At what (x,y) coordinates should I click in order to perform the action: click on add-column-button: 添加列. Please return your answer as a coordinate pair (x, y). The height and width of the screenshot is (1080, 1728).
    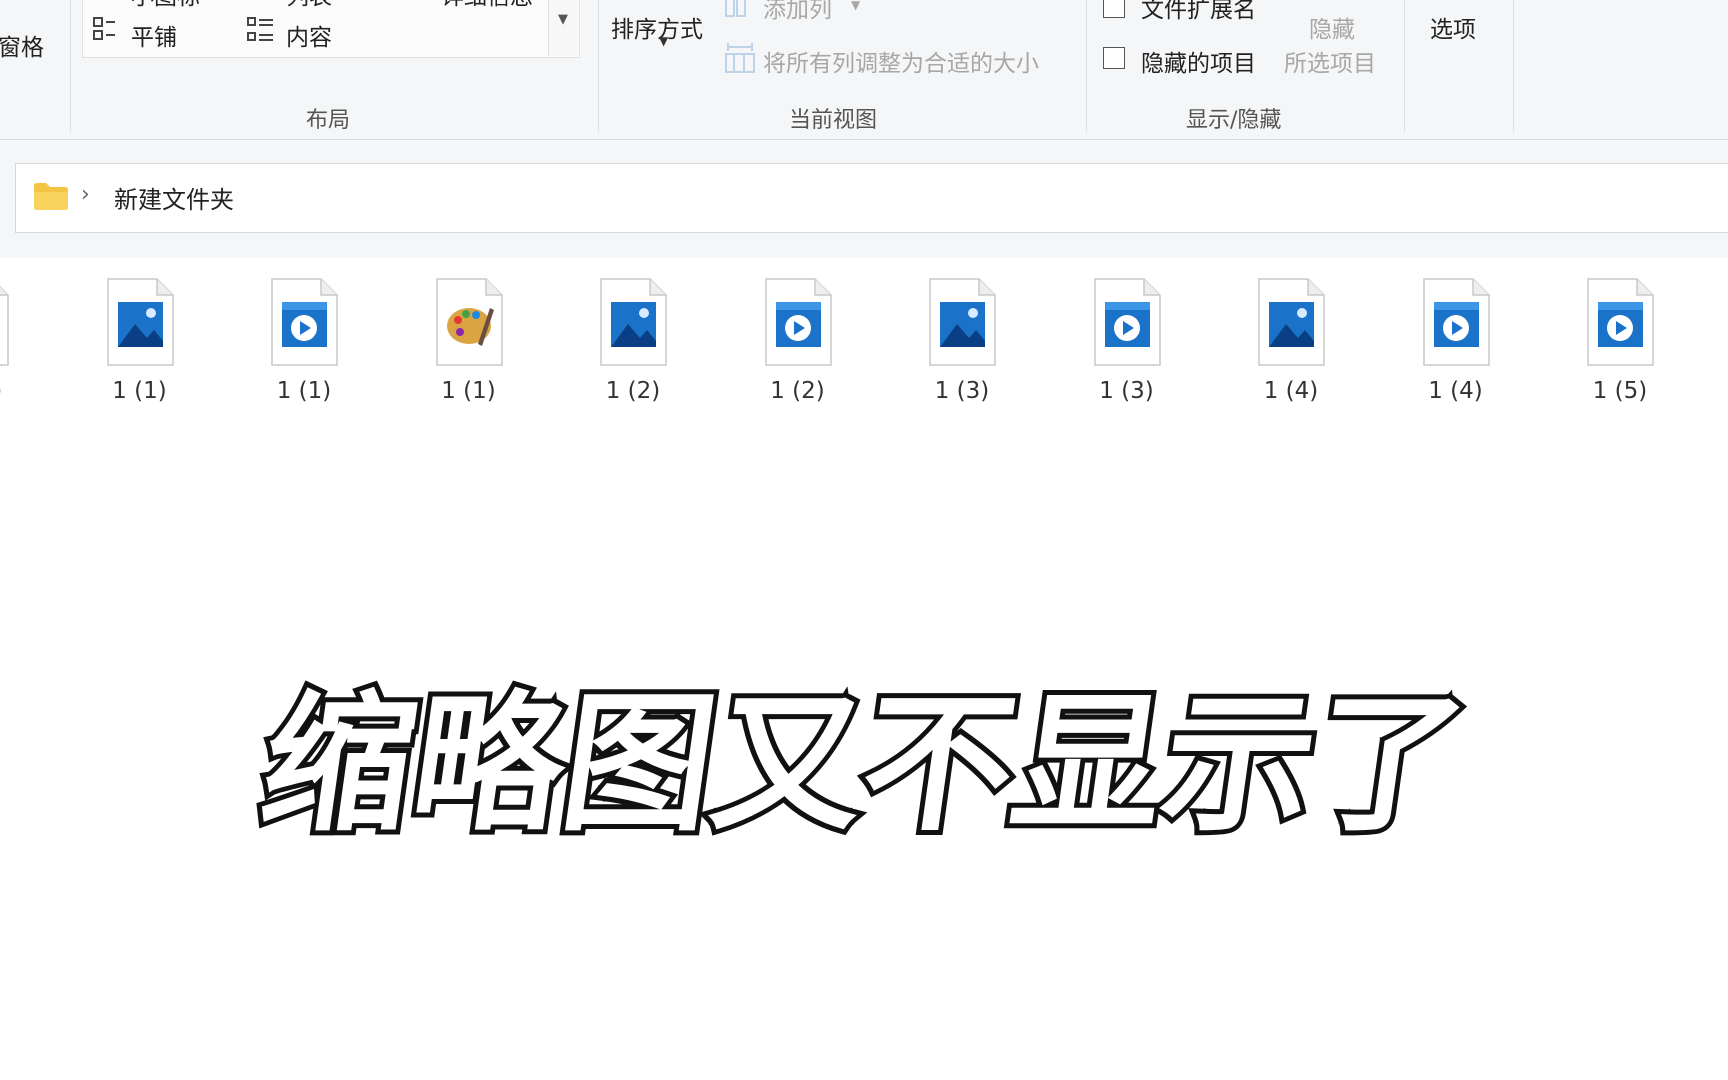
    Looking at the image, I should click on (797, 12).